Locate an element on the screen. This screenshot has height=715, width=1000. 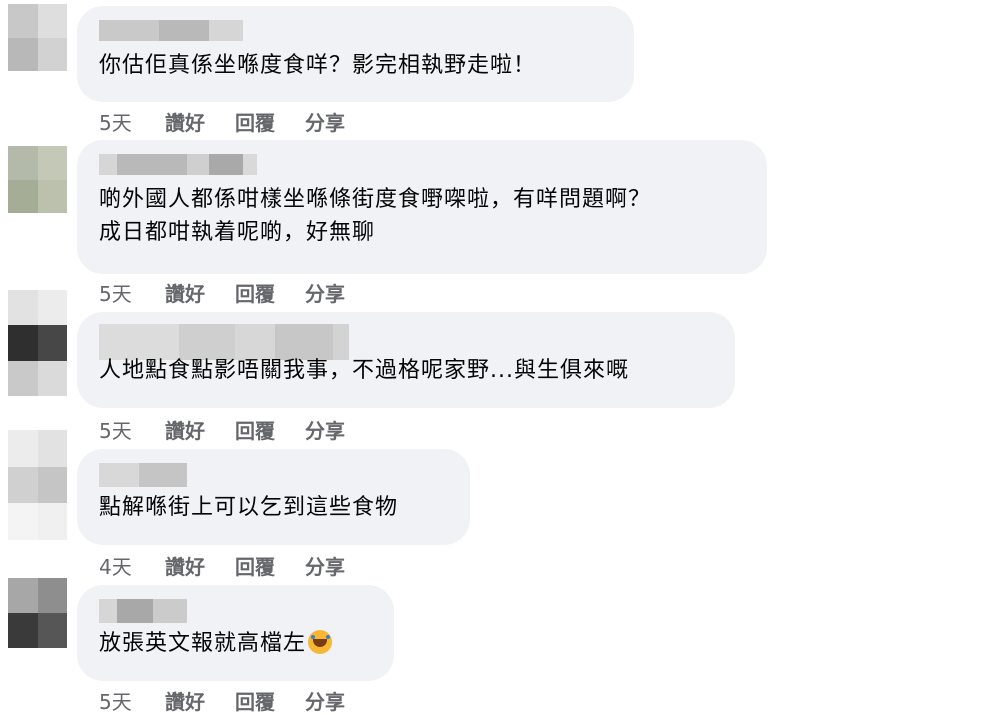
comment-bubble: 放張英文報就高檔左 is located at coordinates (235, 633).